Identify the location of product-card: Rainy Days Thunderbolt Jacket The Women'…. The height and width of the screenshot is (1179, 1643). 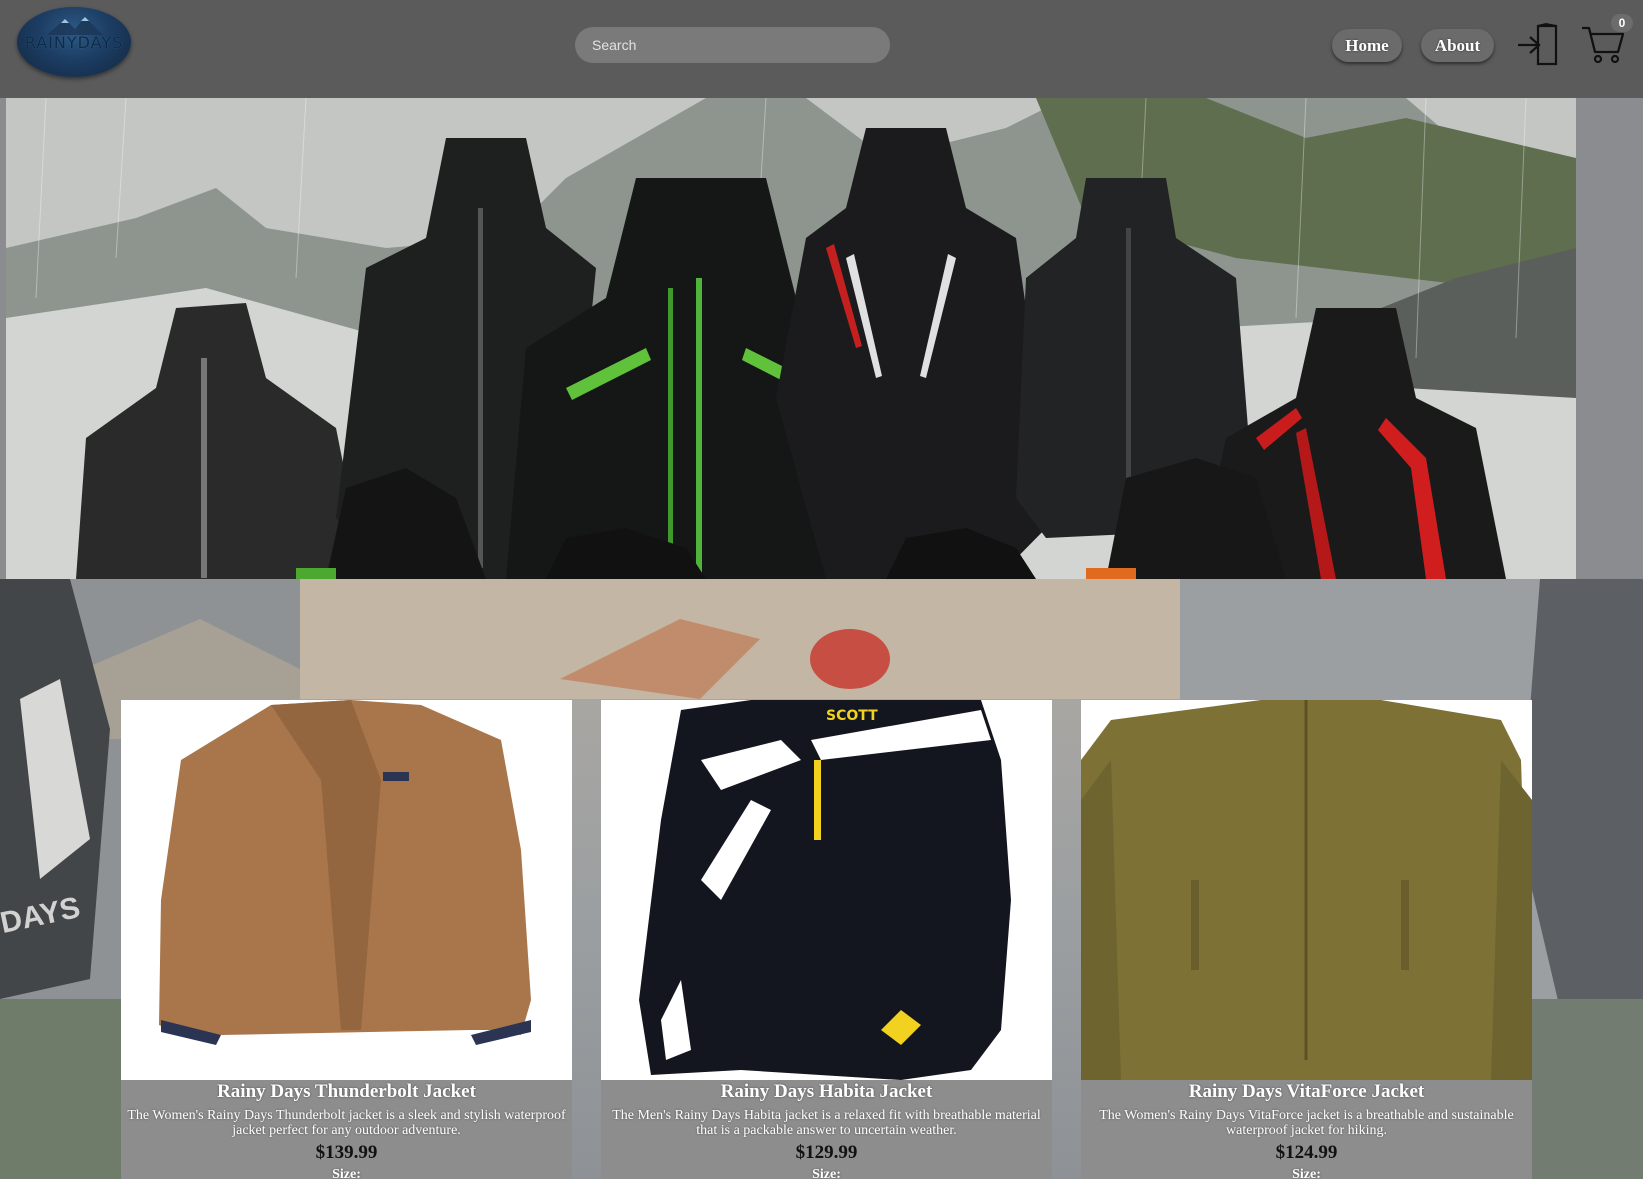
(346, 939).